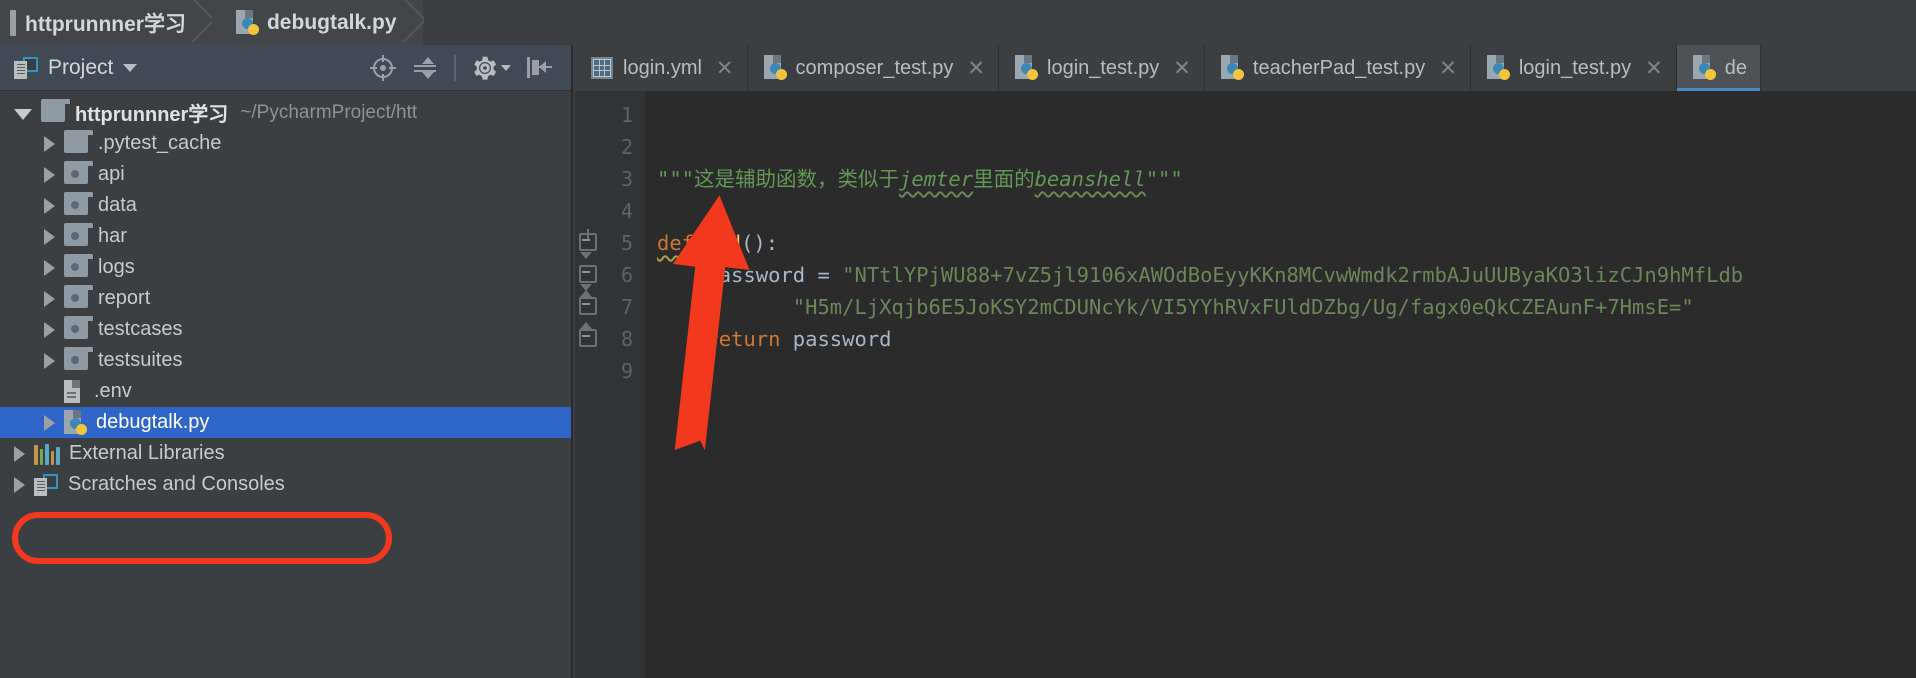  Describe the element at coordinates (824, 275) in the screenshot. I see `assign-operator: =` at that location.